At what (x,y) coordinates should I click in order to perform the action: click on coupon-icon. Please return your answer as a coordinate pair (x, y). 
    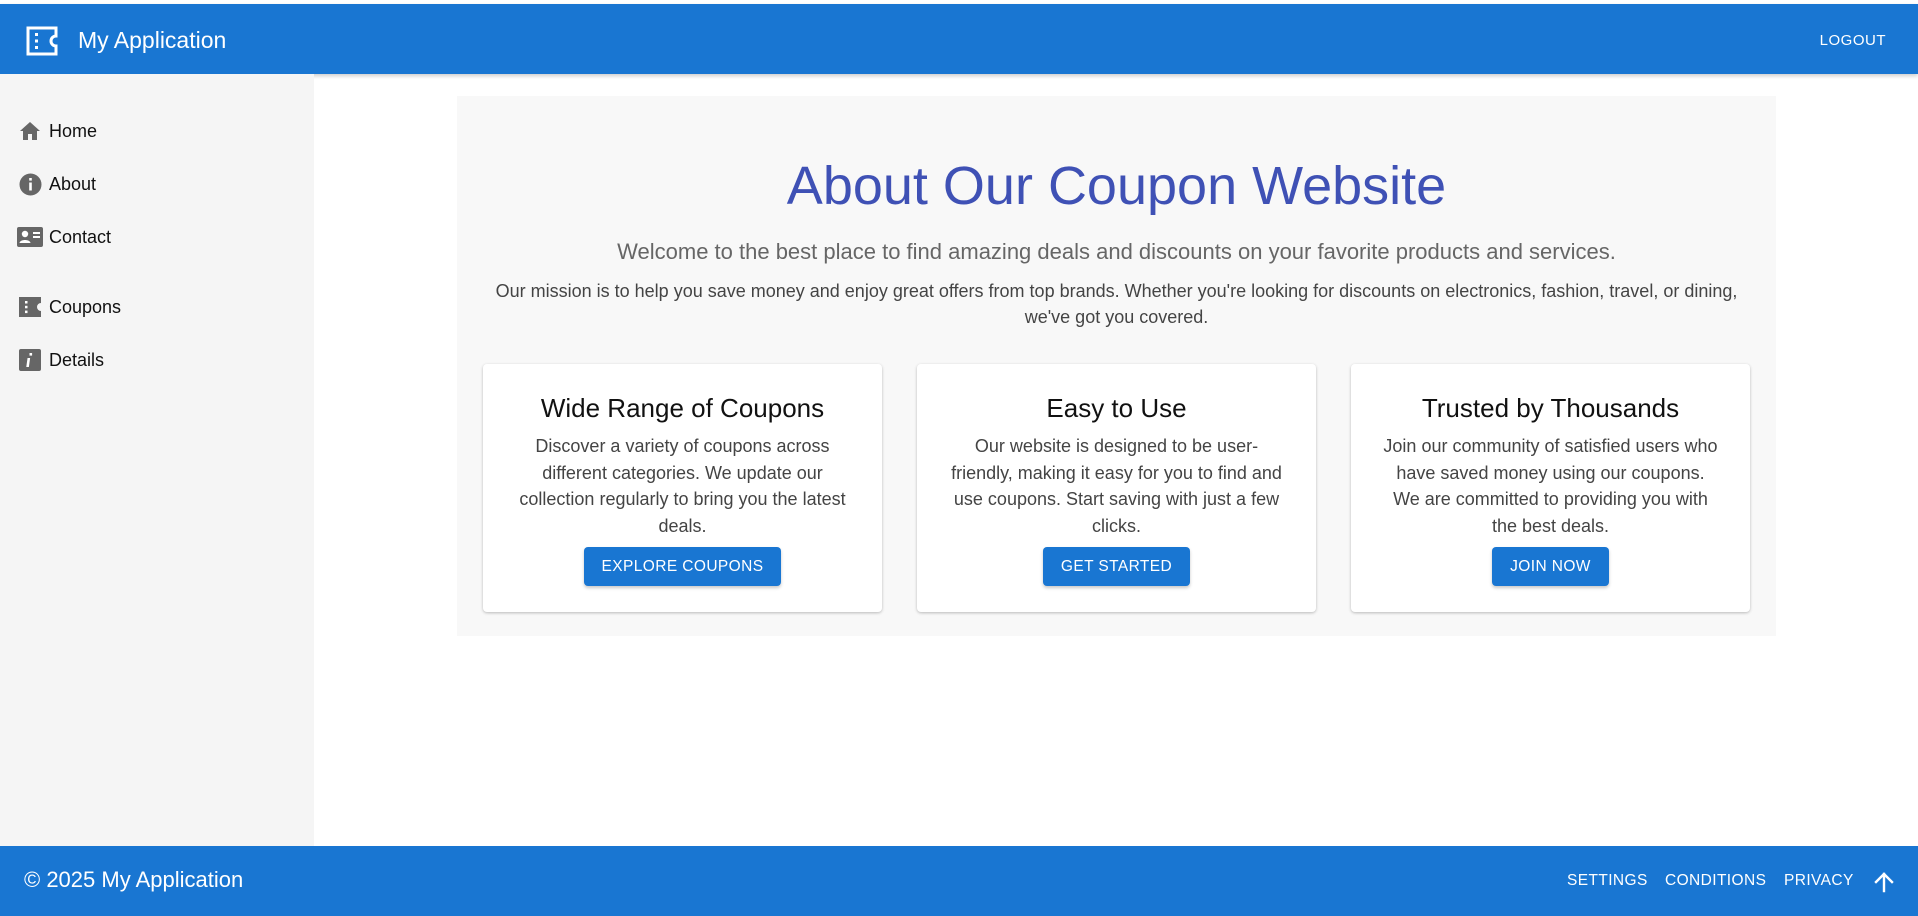
    Looking at the image, I should click on (30, 307).